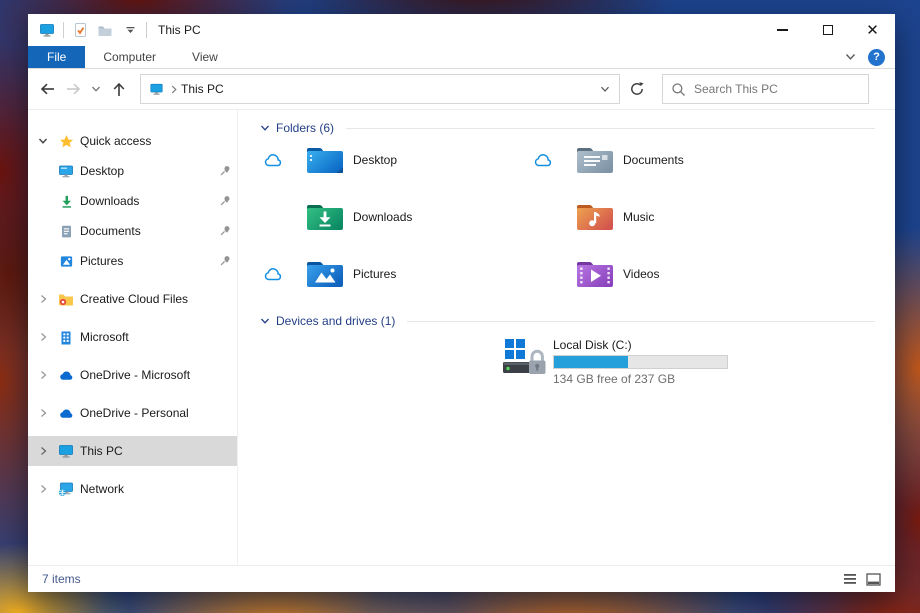  What do you see at coordinates (605, 89) in the screenshot?
I see `address-dropdown-chevron-icon` at bounding box center [605, 89].